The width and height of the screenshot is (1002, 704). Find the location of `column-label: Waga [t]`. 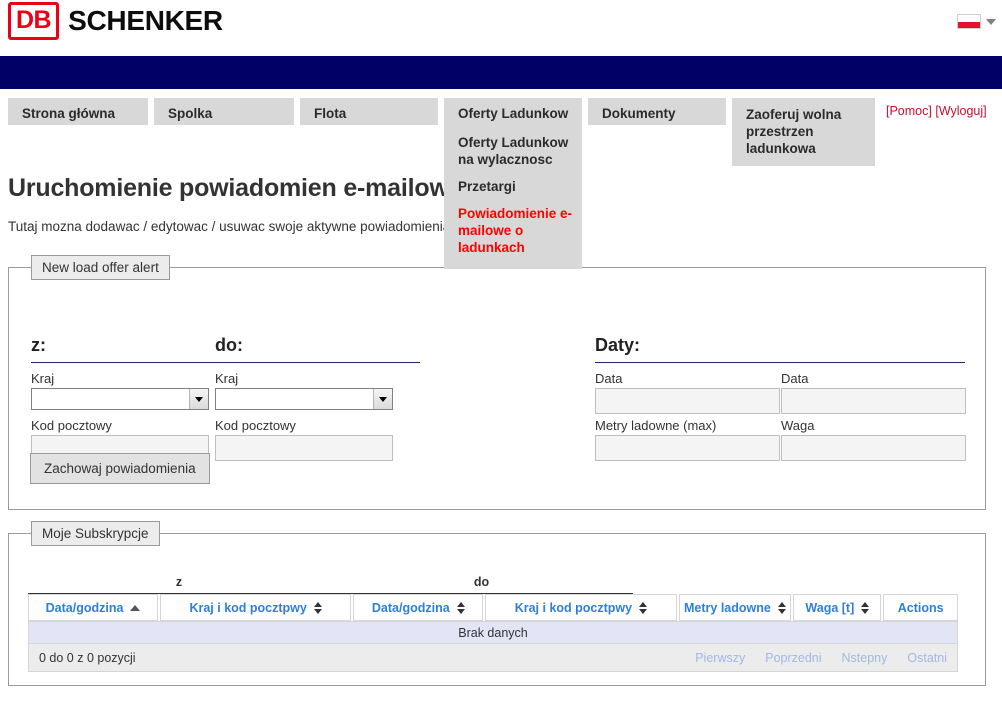

column-label: Waga [t] is located at coordinates (830, 607).